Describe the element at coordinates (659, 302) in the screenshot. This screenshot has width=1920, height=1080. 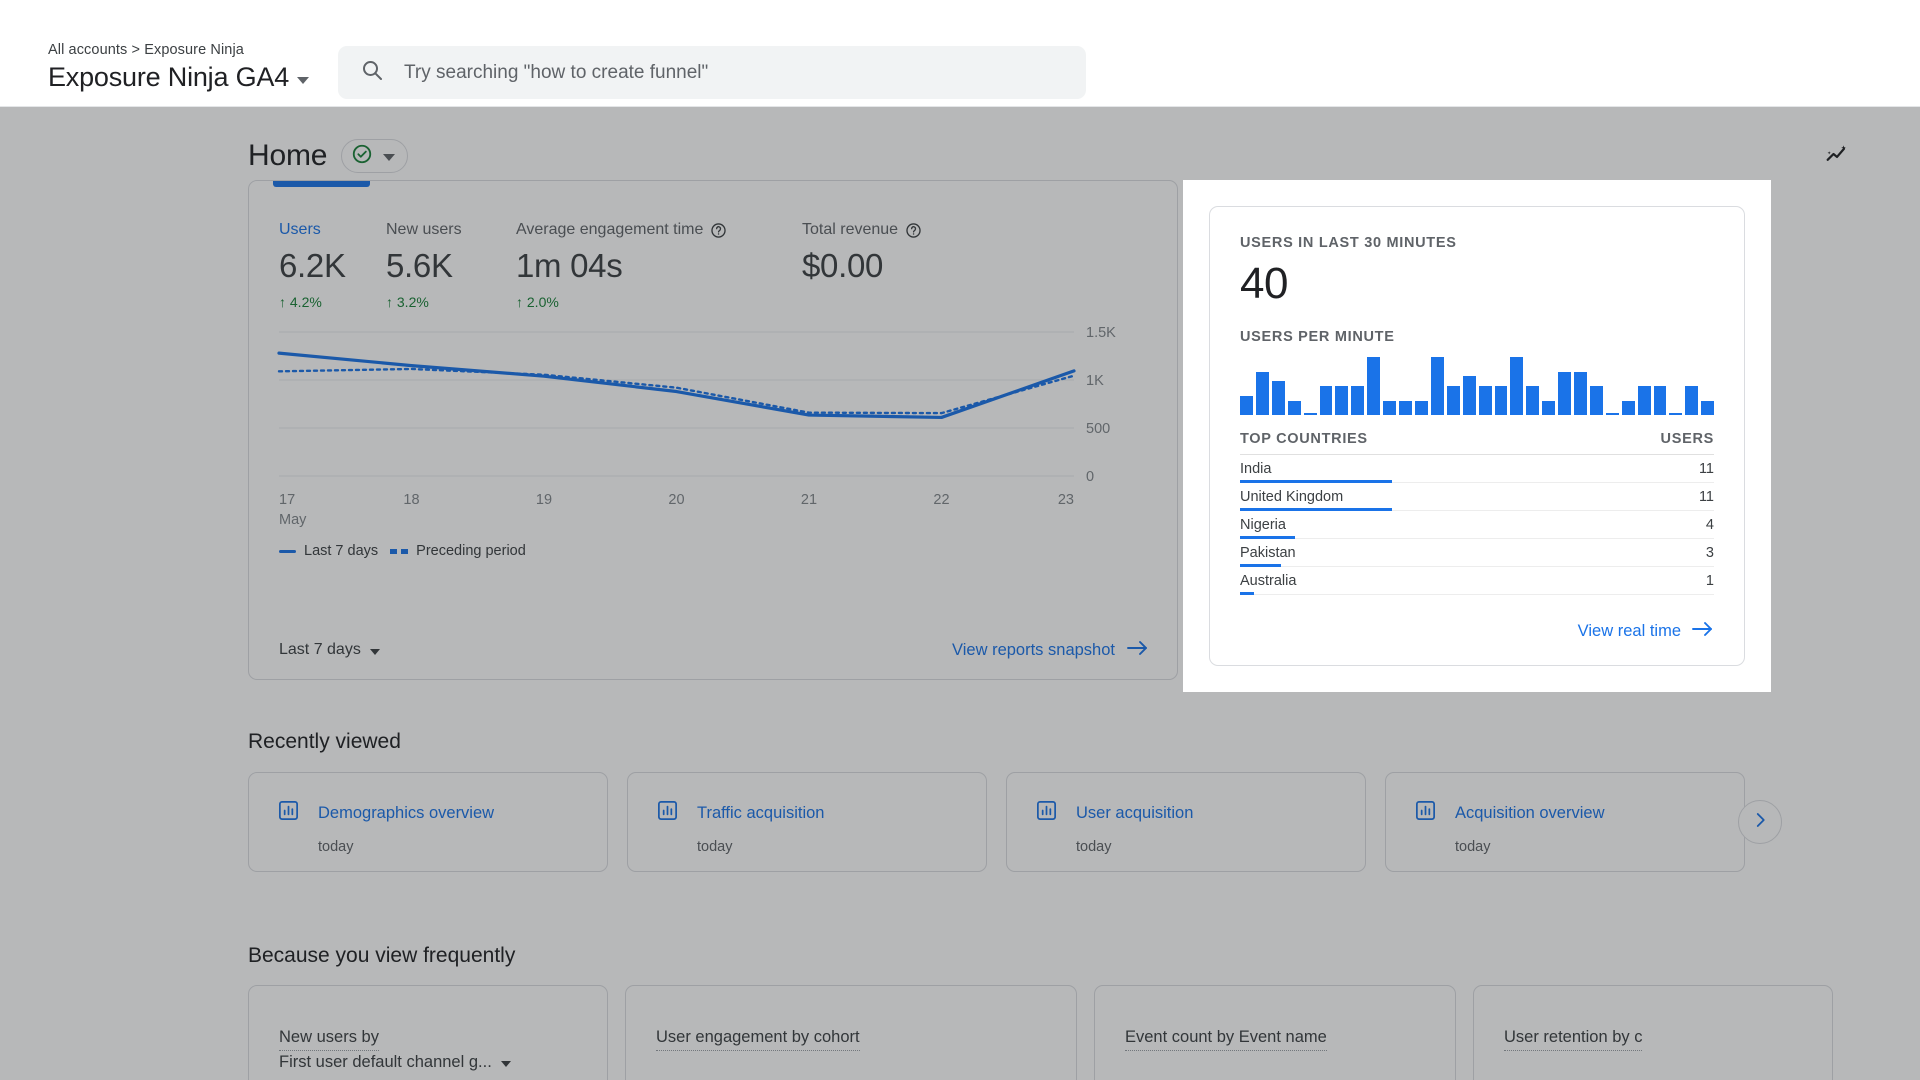
I see `metric-delta: ↑ 2.0%` at that location.